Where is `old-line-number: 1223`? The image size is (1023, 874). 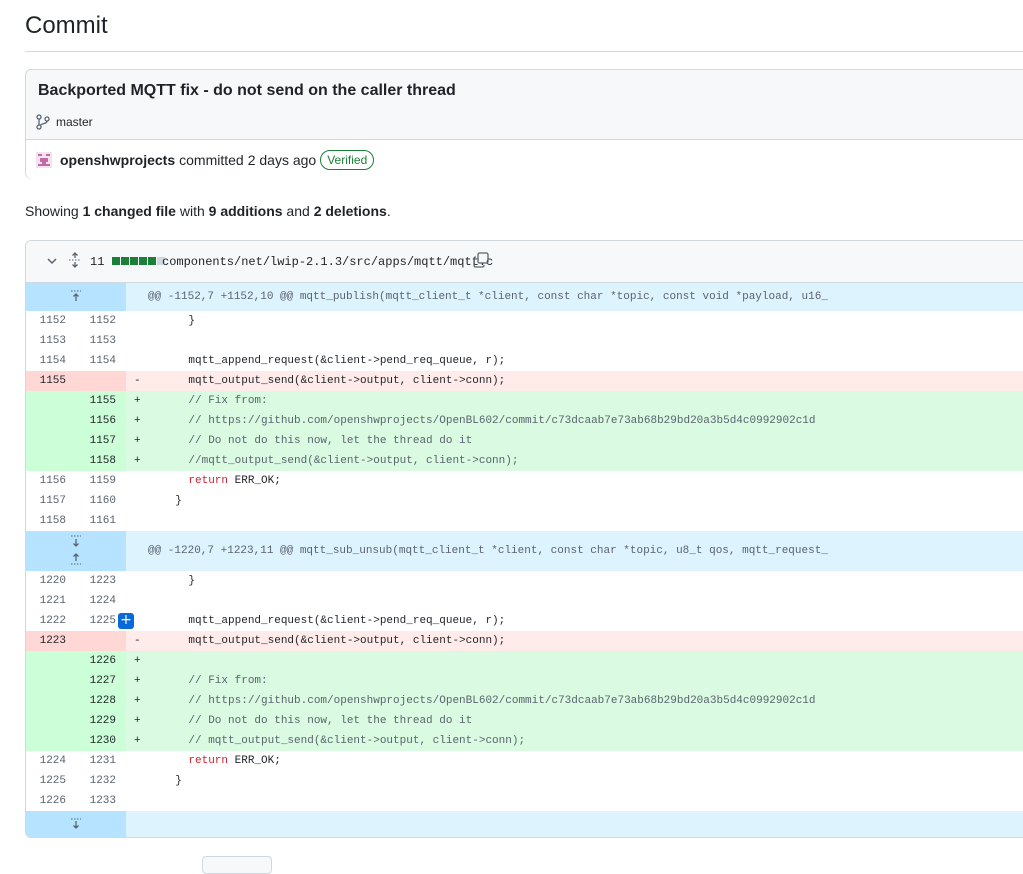
old-line-number: 1223 is located at coordinates (46, 641).